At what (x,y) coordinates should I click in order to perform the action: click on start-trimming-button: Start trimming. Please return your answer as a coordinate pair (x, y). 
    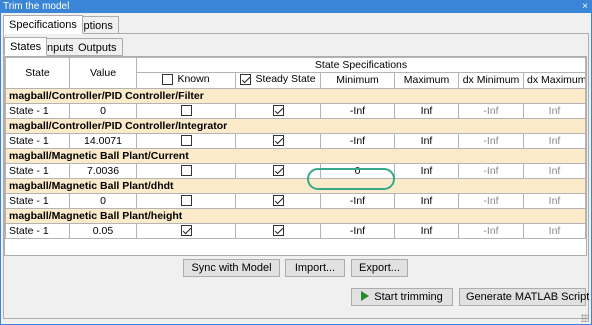
    Looking at the image, I should click on (402, 297).